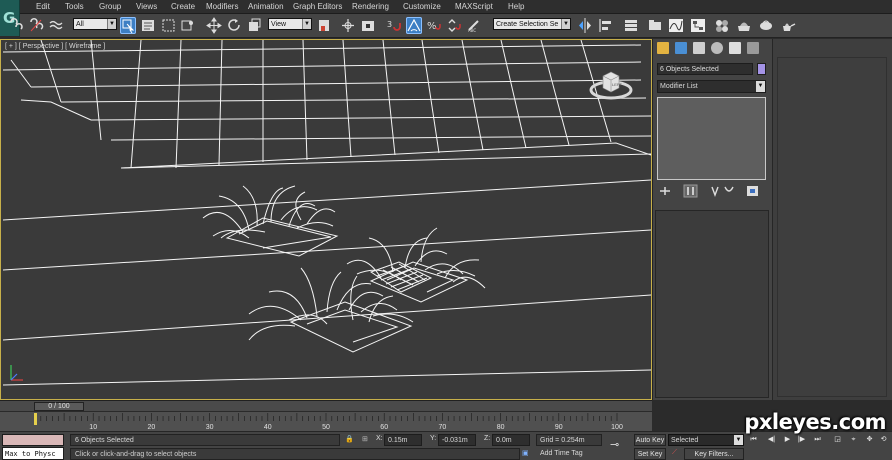 The image size is (892, 460). I want to click on x-coordinate-field: 0.15m, so click(403, 440).